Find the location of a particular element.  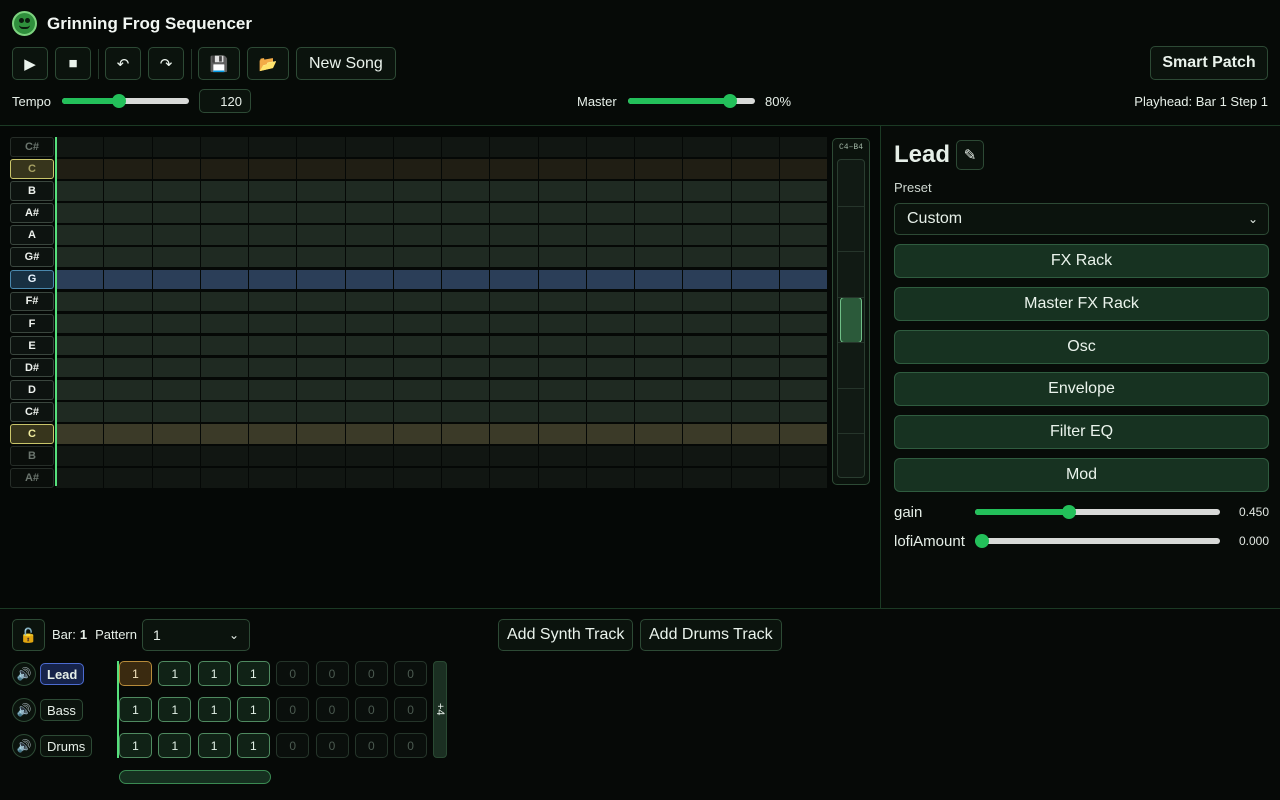

piano-key-label: B is located at coordinates (32, 191).